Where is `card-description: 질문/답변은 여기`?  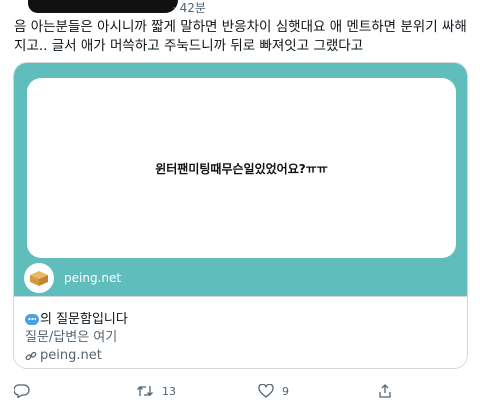 card-description: 질문/답변은 여기 is located at coordinates (71, 337).